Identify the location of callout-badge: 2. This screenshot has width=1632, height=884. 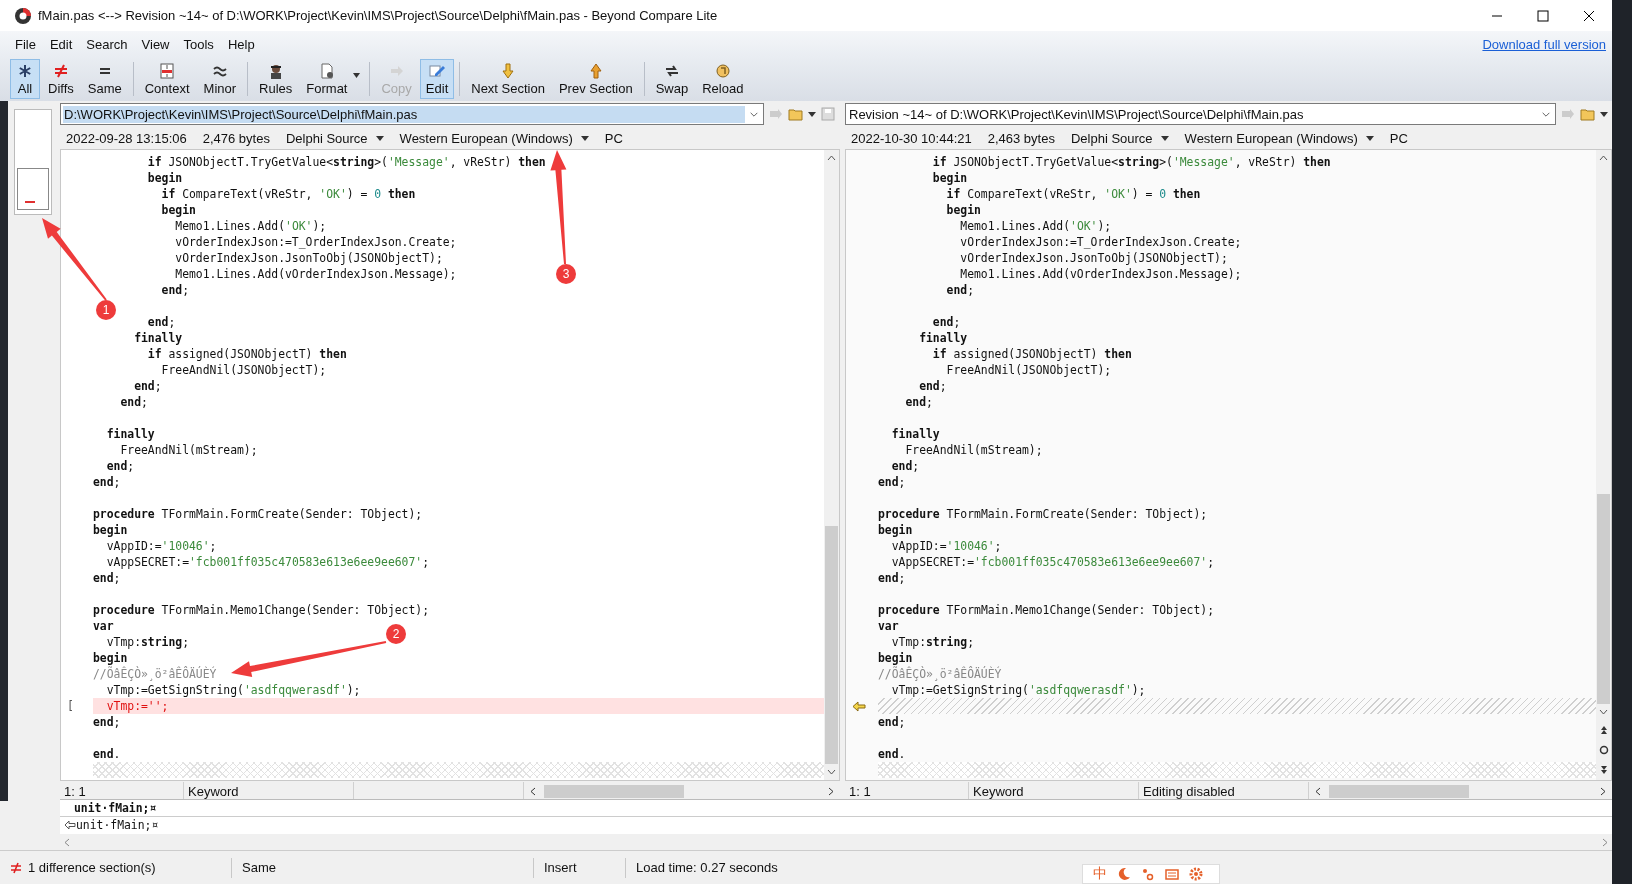
(396, 634).